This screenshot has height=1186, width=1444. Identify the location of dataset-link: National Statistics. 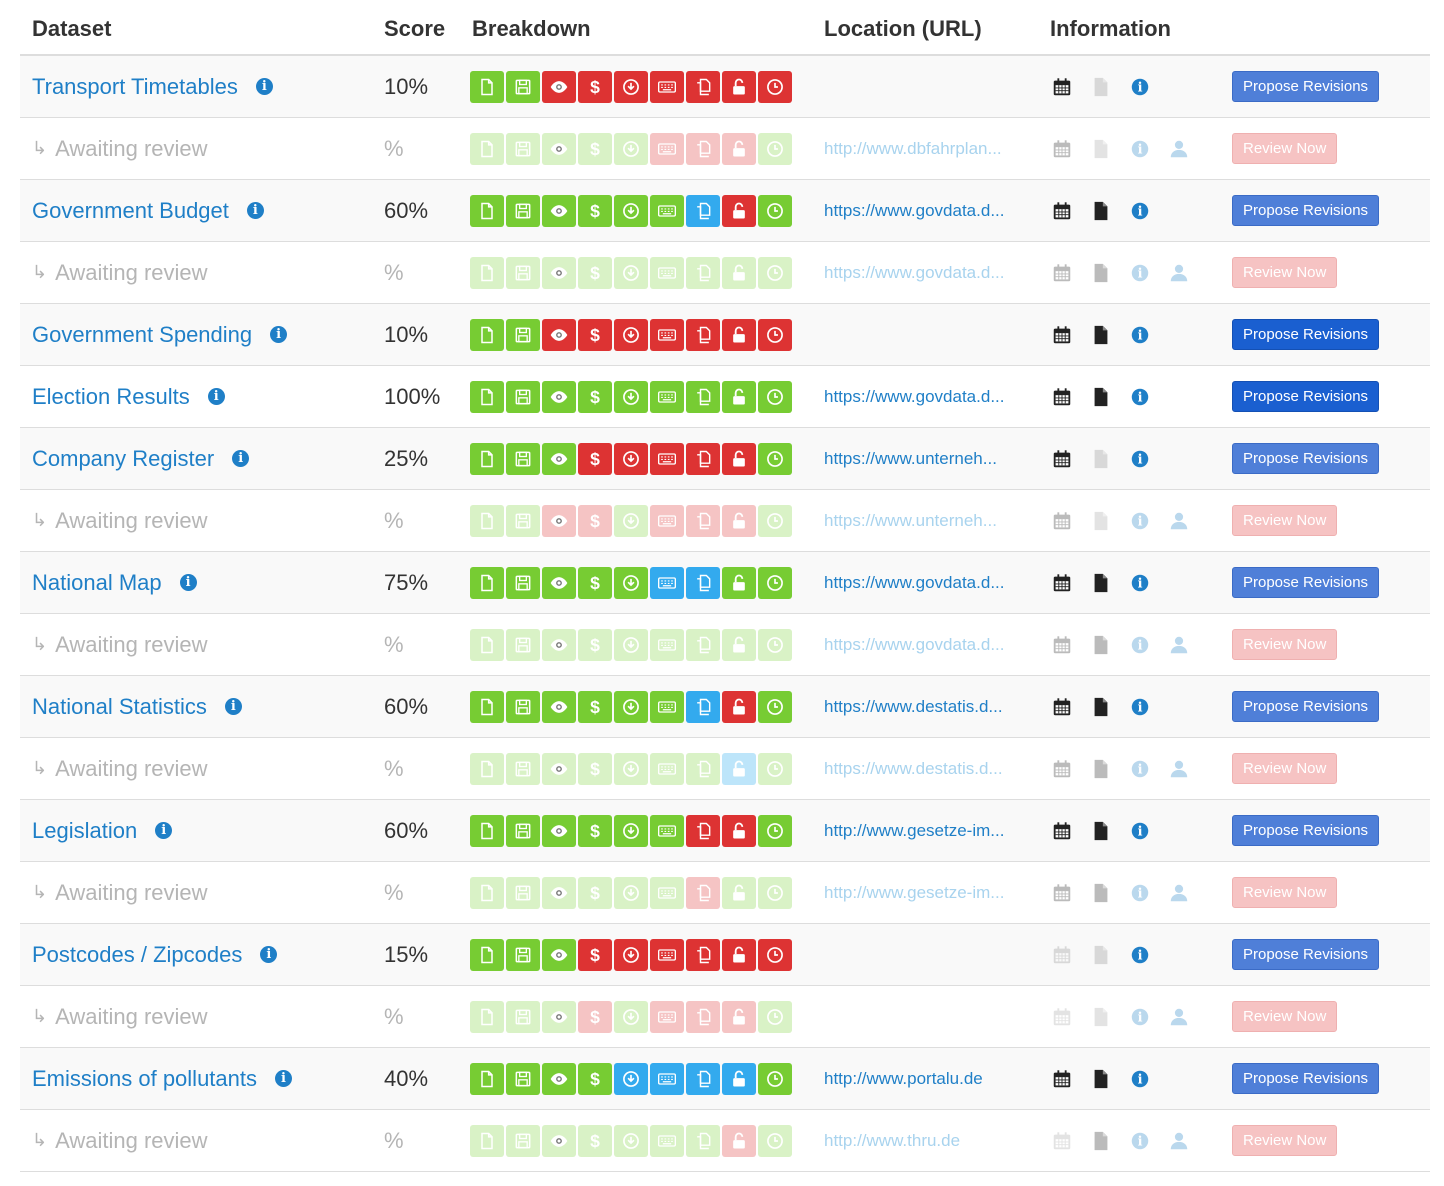
(119, 707).